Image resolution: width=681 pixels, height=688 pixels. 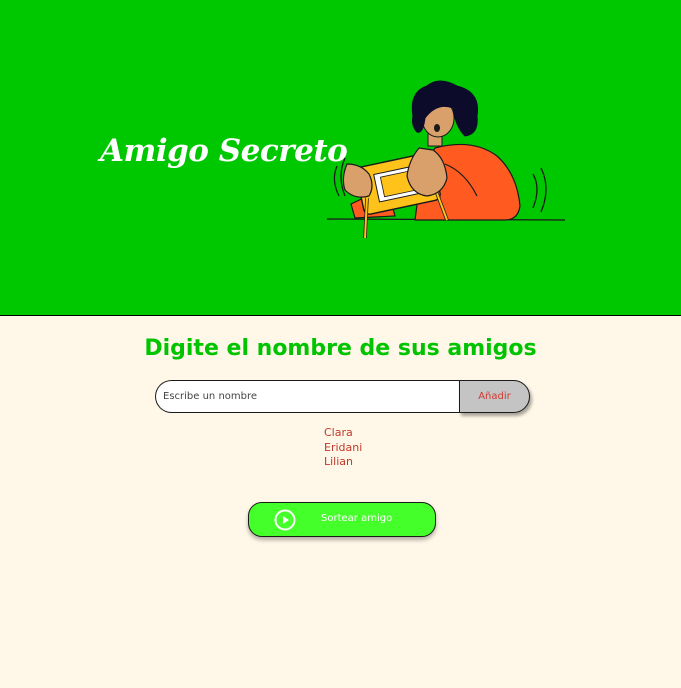 I want to click on draw-friend-button: Sortear amigo, so click(x=342, y=519).